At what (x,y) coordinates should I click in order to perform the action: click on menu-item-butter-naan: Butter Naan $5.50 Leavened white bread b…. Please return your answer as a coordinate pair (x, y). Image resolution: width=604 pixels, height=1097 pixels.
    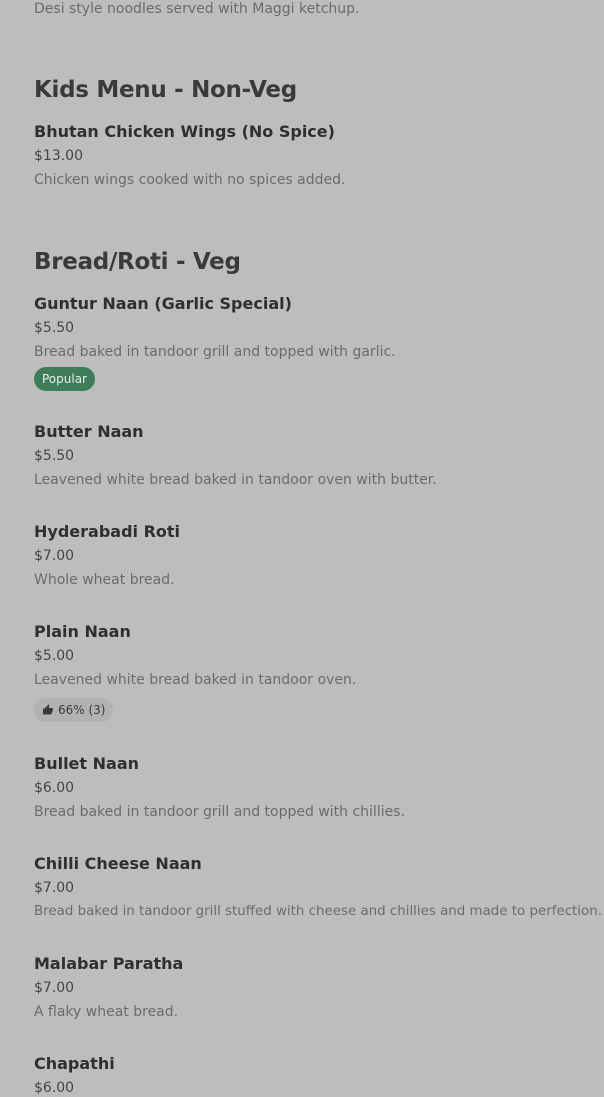
    Looking at the image, I should click on (314, 455).